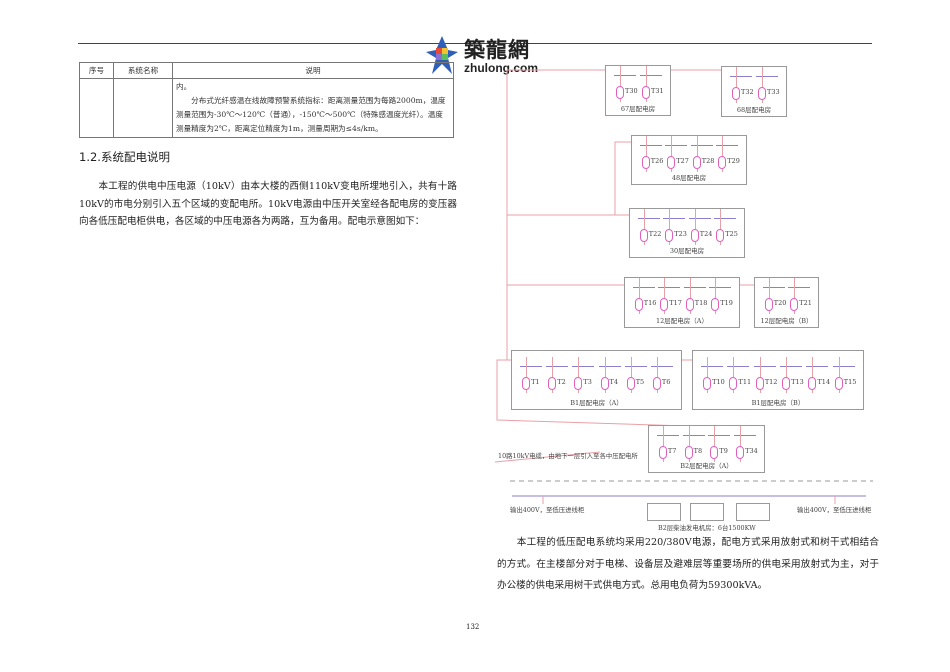  I want to click on transformer-label: T30, so click(631, 91).